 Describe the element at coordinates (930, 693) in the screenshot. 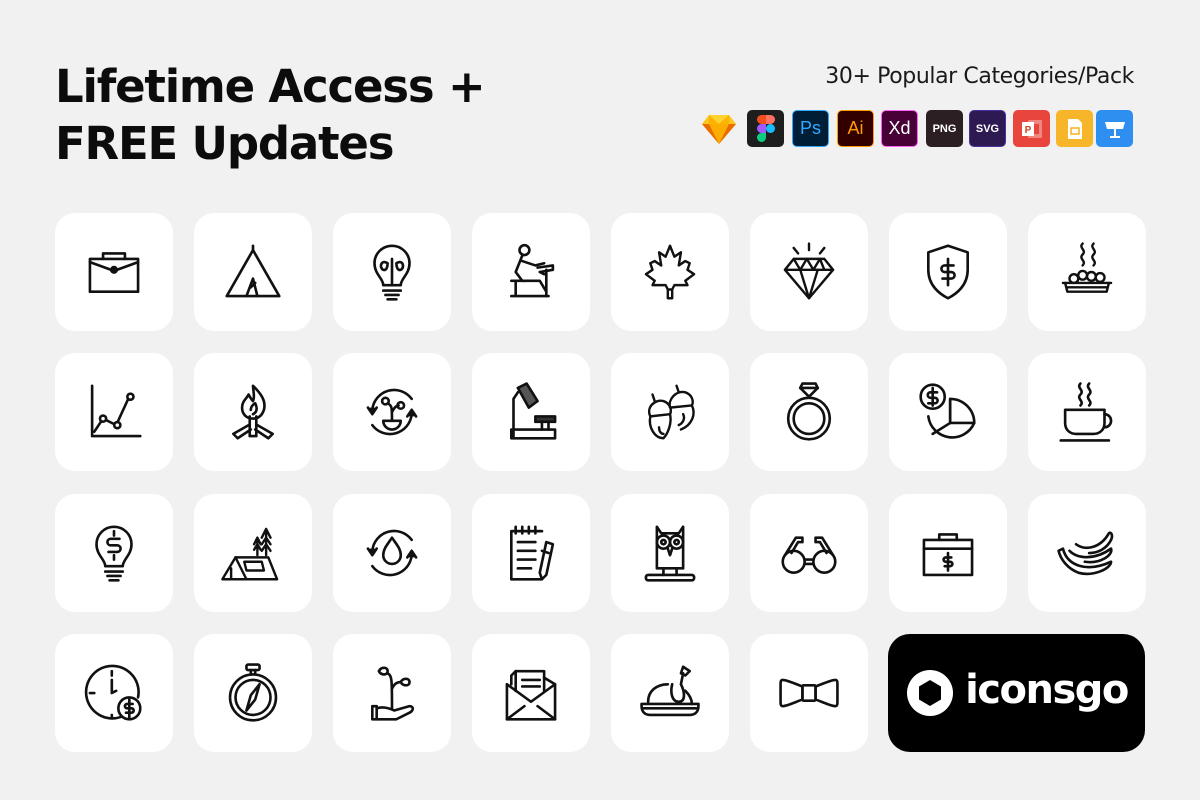

I see `hexagon-ring-icon` at that location.